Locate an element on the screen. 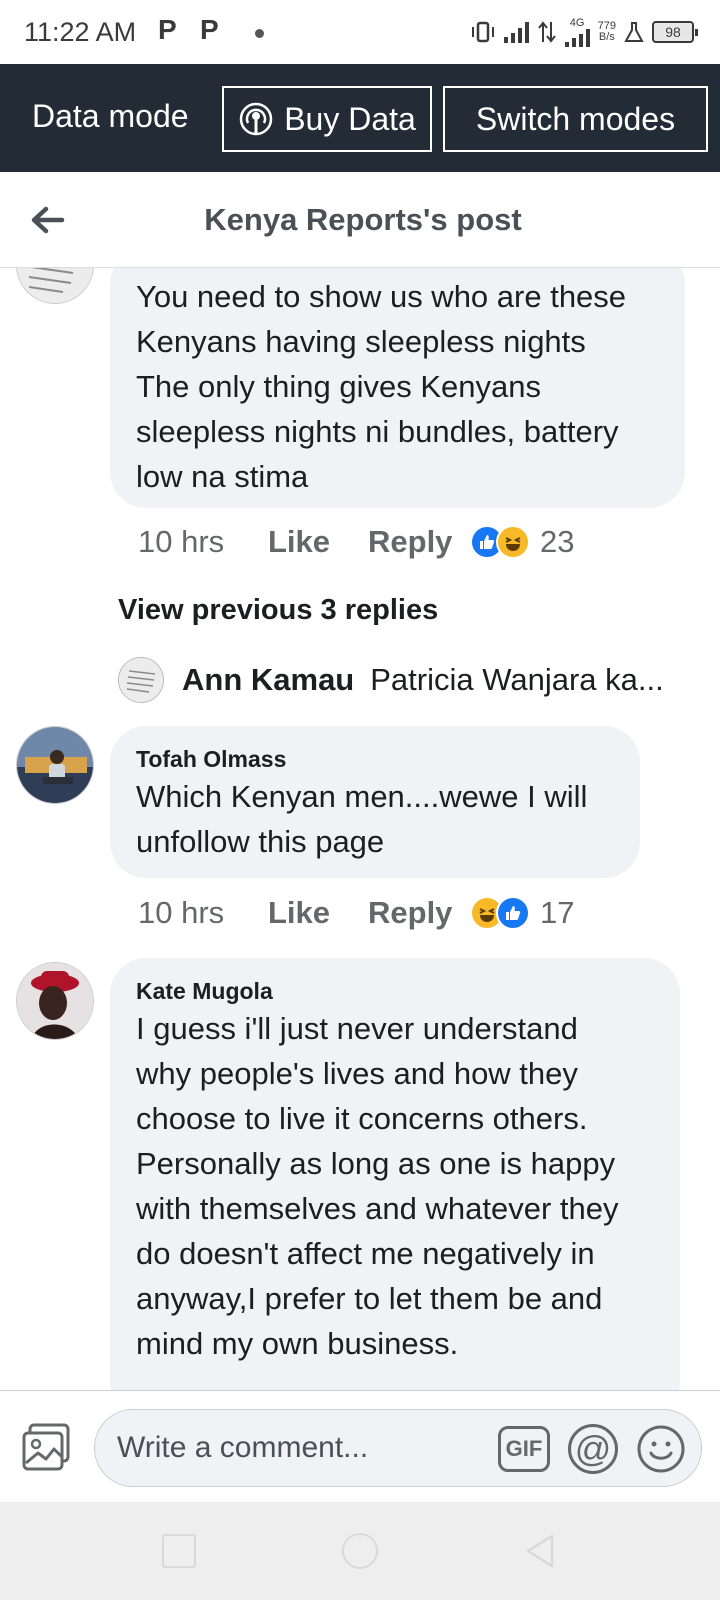 This screenshot has width=720, height=1600. switch-modes-button: Switch modes is located at coordinates (575, 119).